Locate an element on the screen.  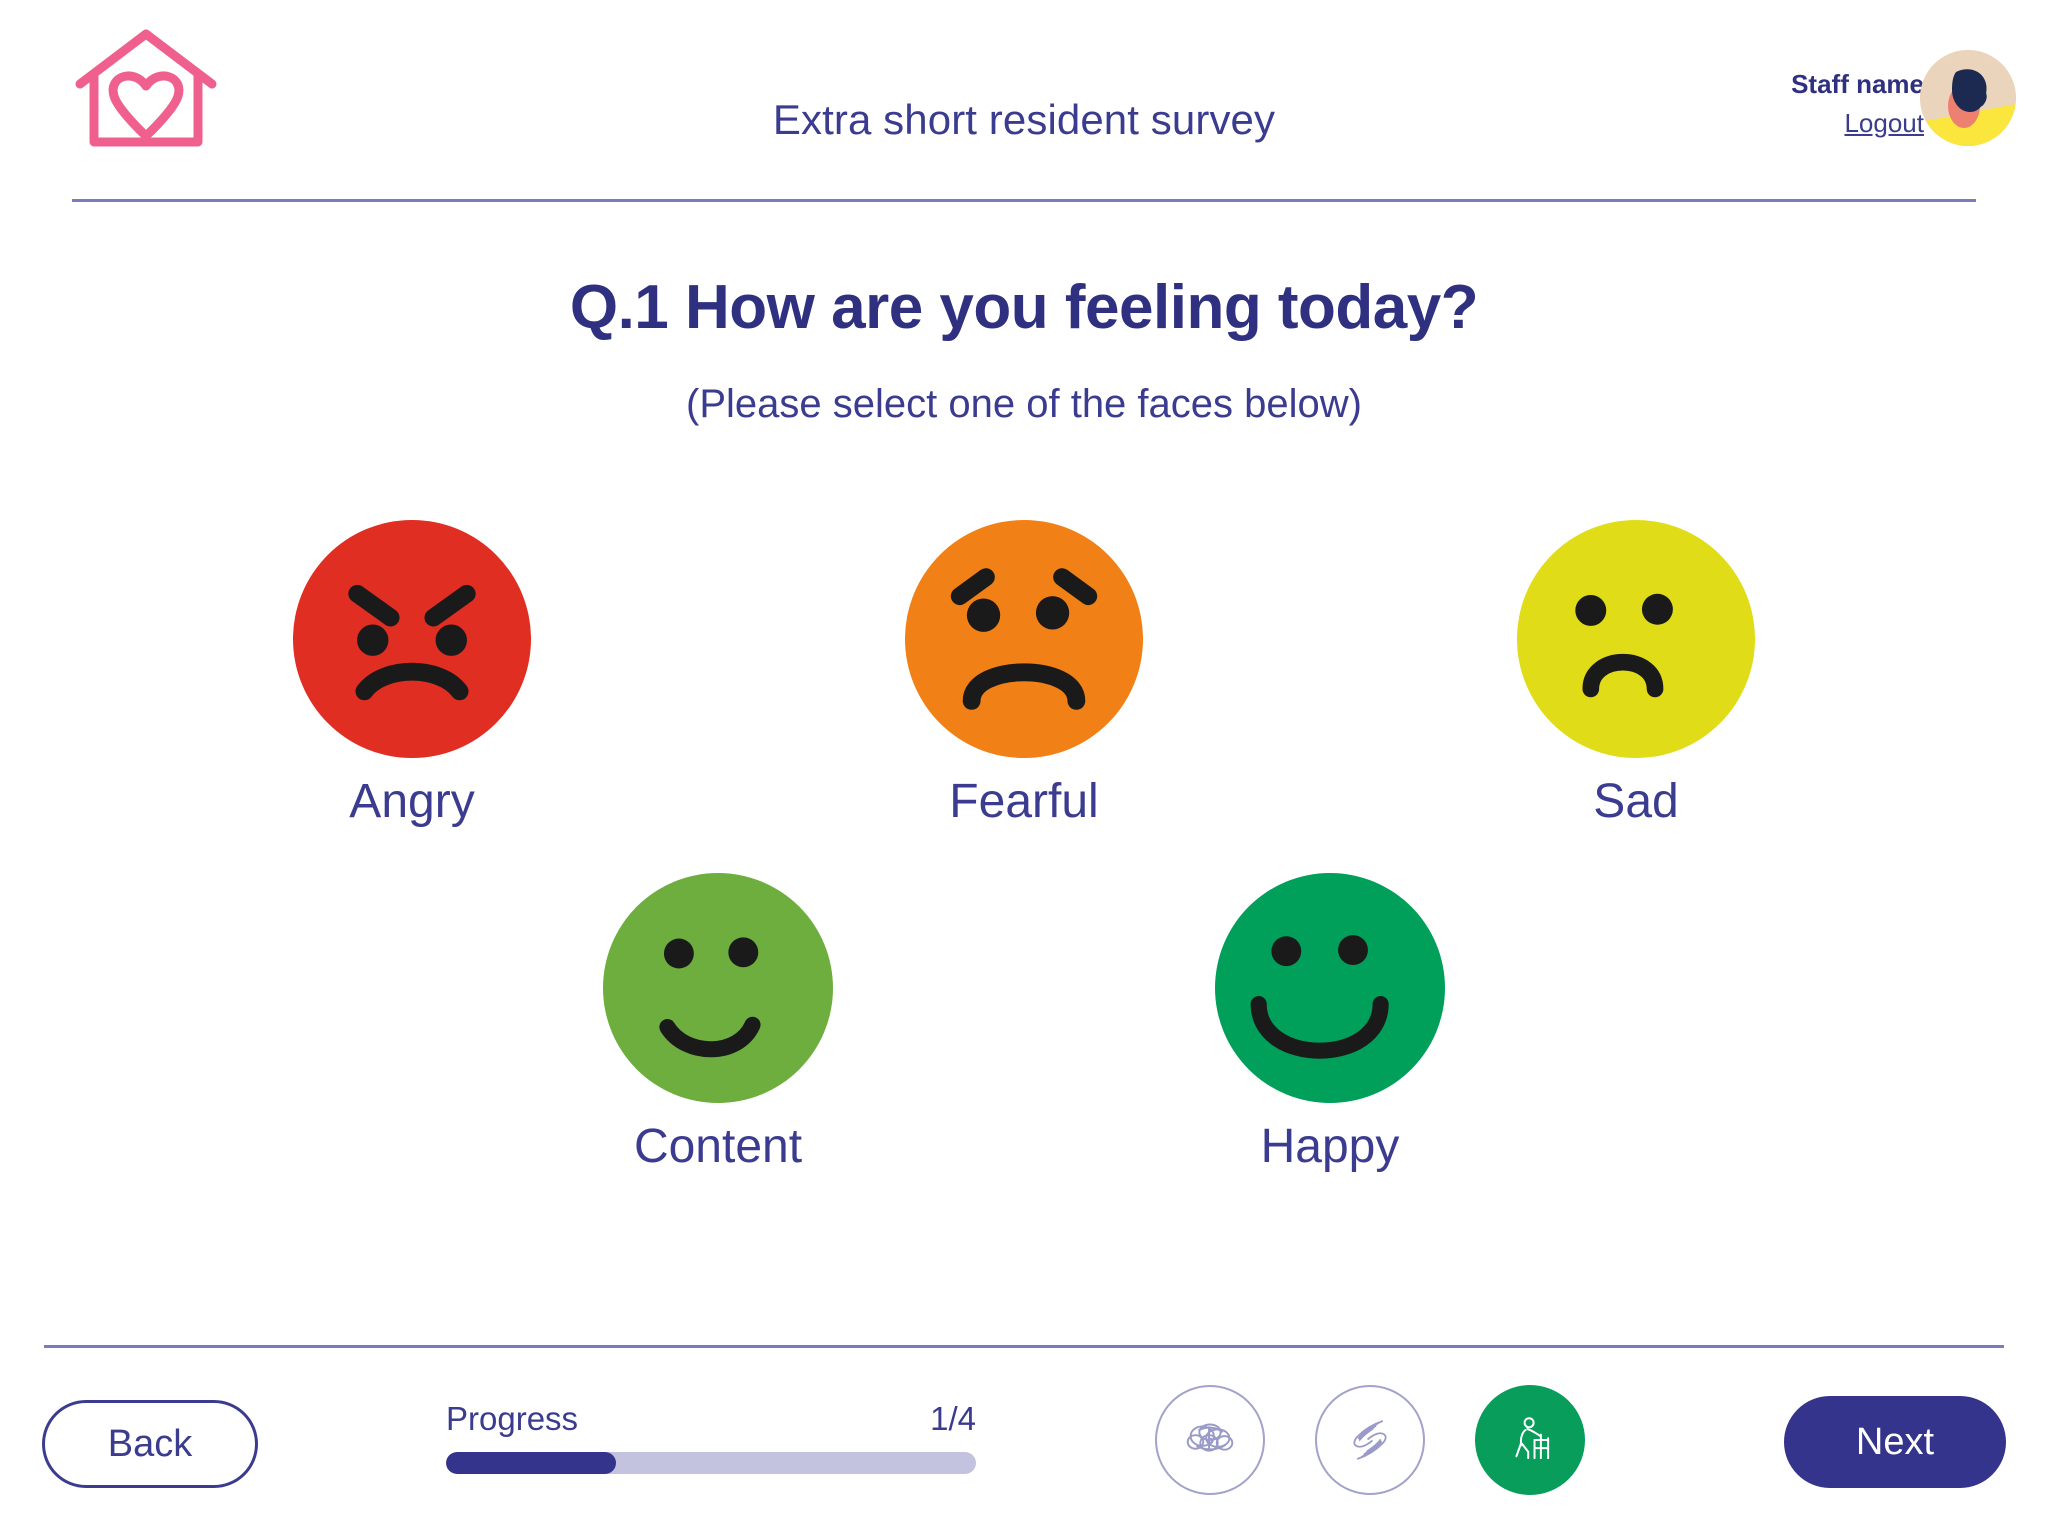
face-label: Sad is located at coordinates (1636, 801).